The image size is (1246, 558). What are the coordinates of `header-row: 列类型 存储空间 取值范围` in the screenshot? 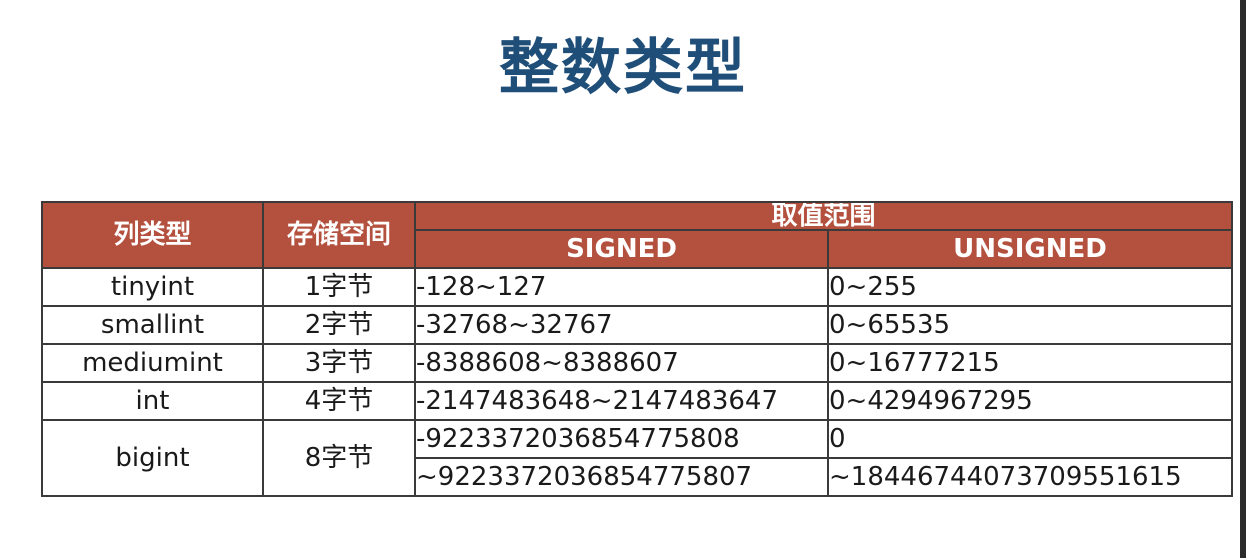 It's located at (637, 235).